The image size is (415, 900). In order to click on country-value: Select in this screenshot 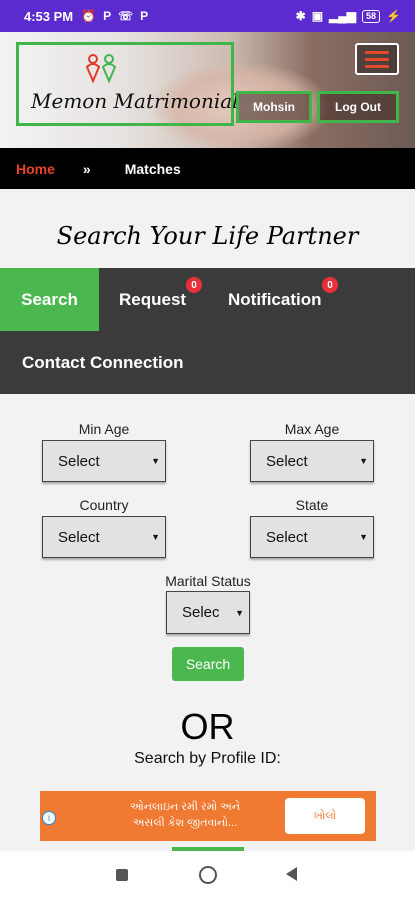, I will do `click(79, 537)`.